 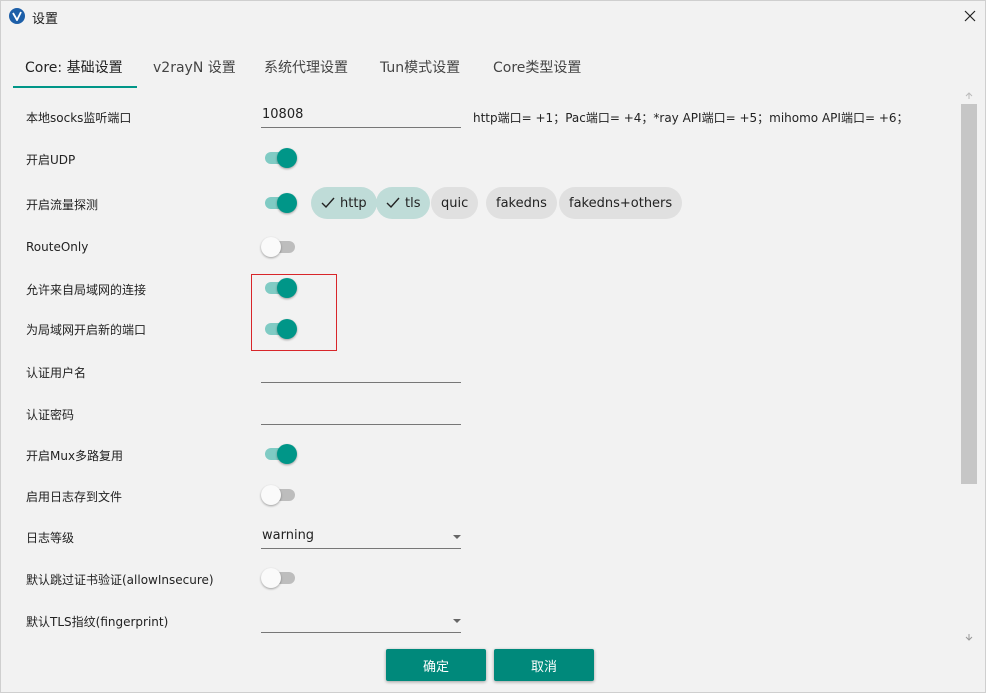 What do you see at coordinates (361, 116) in the screenshot?
I see `socks-port-input: 10808` at bounding box center [361, 116].